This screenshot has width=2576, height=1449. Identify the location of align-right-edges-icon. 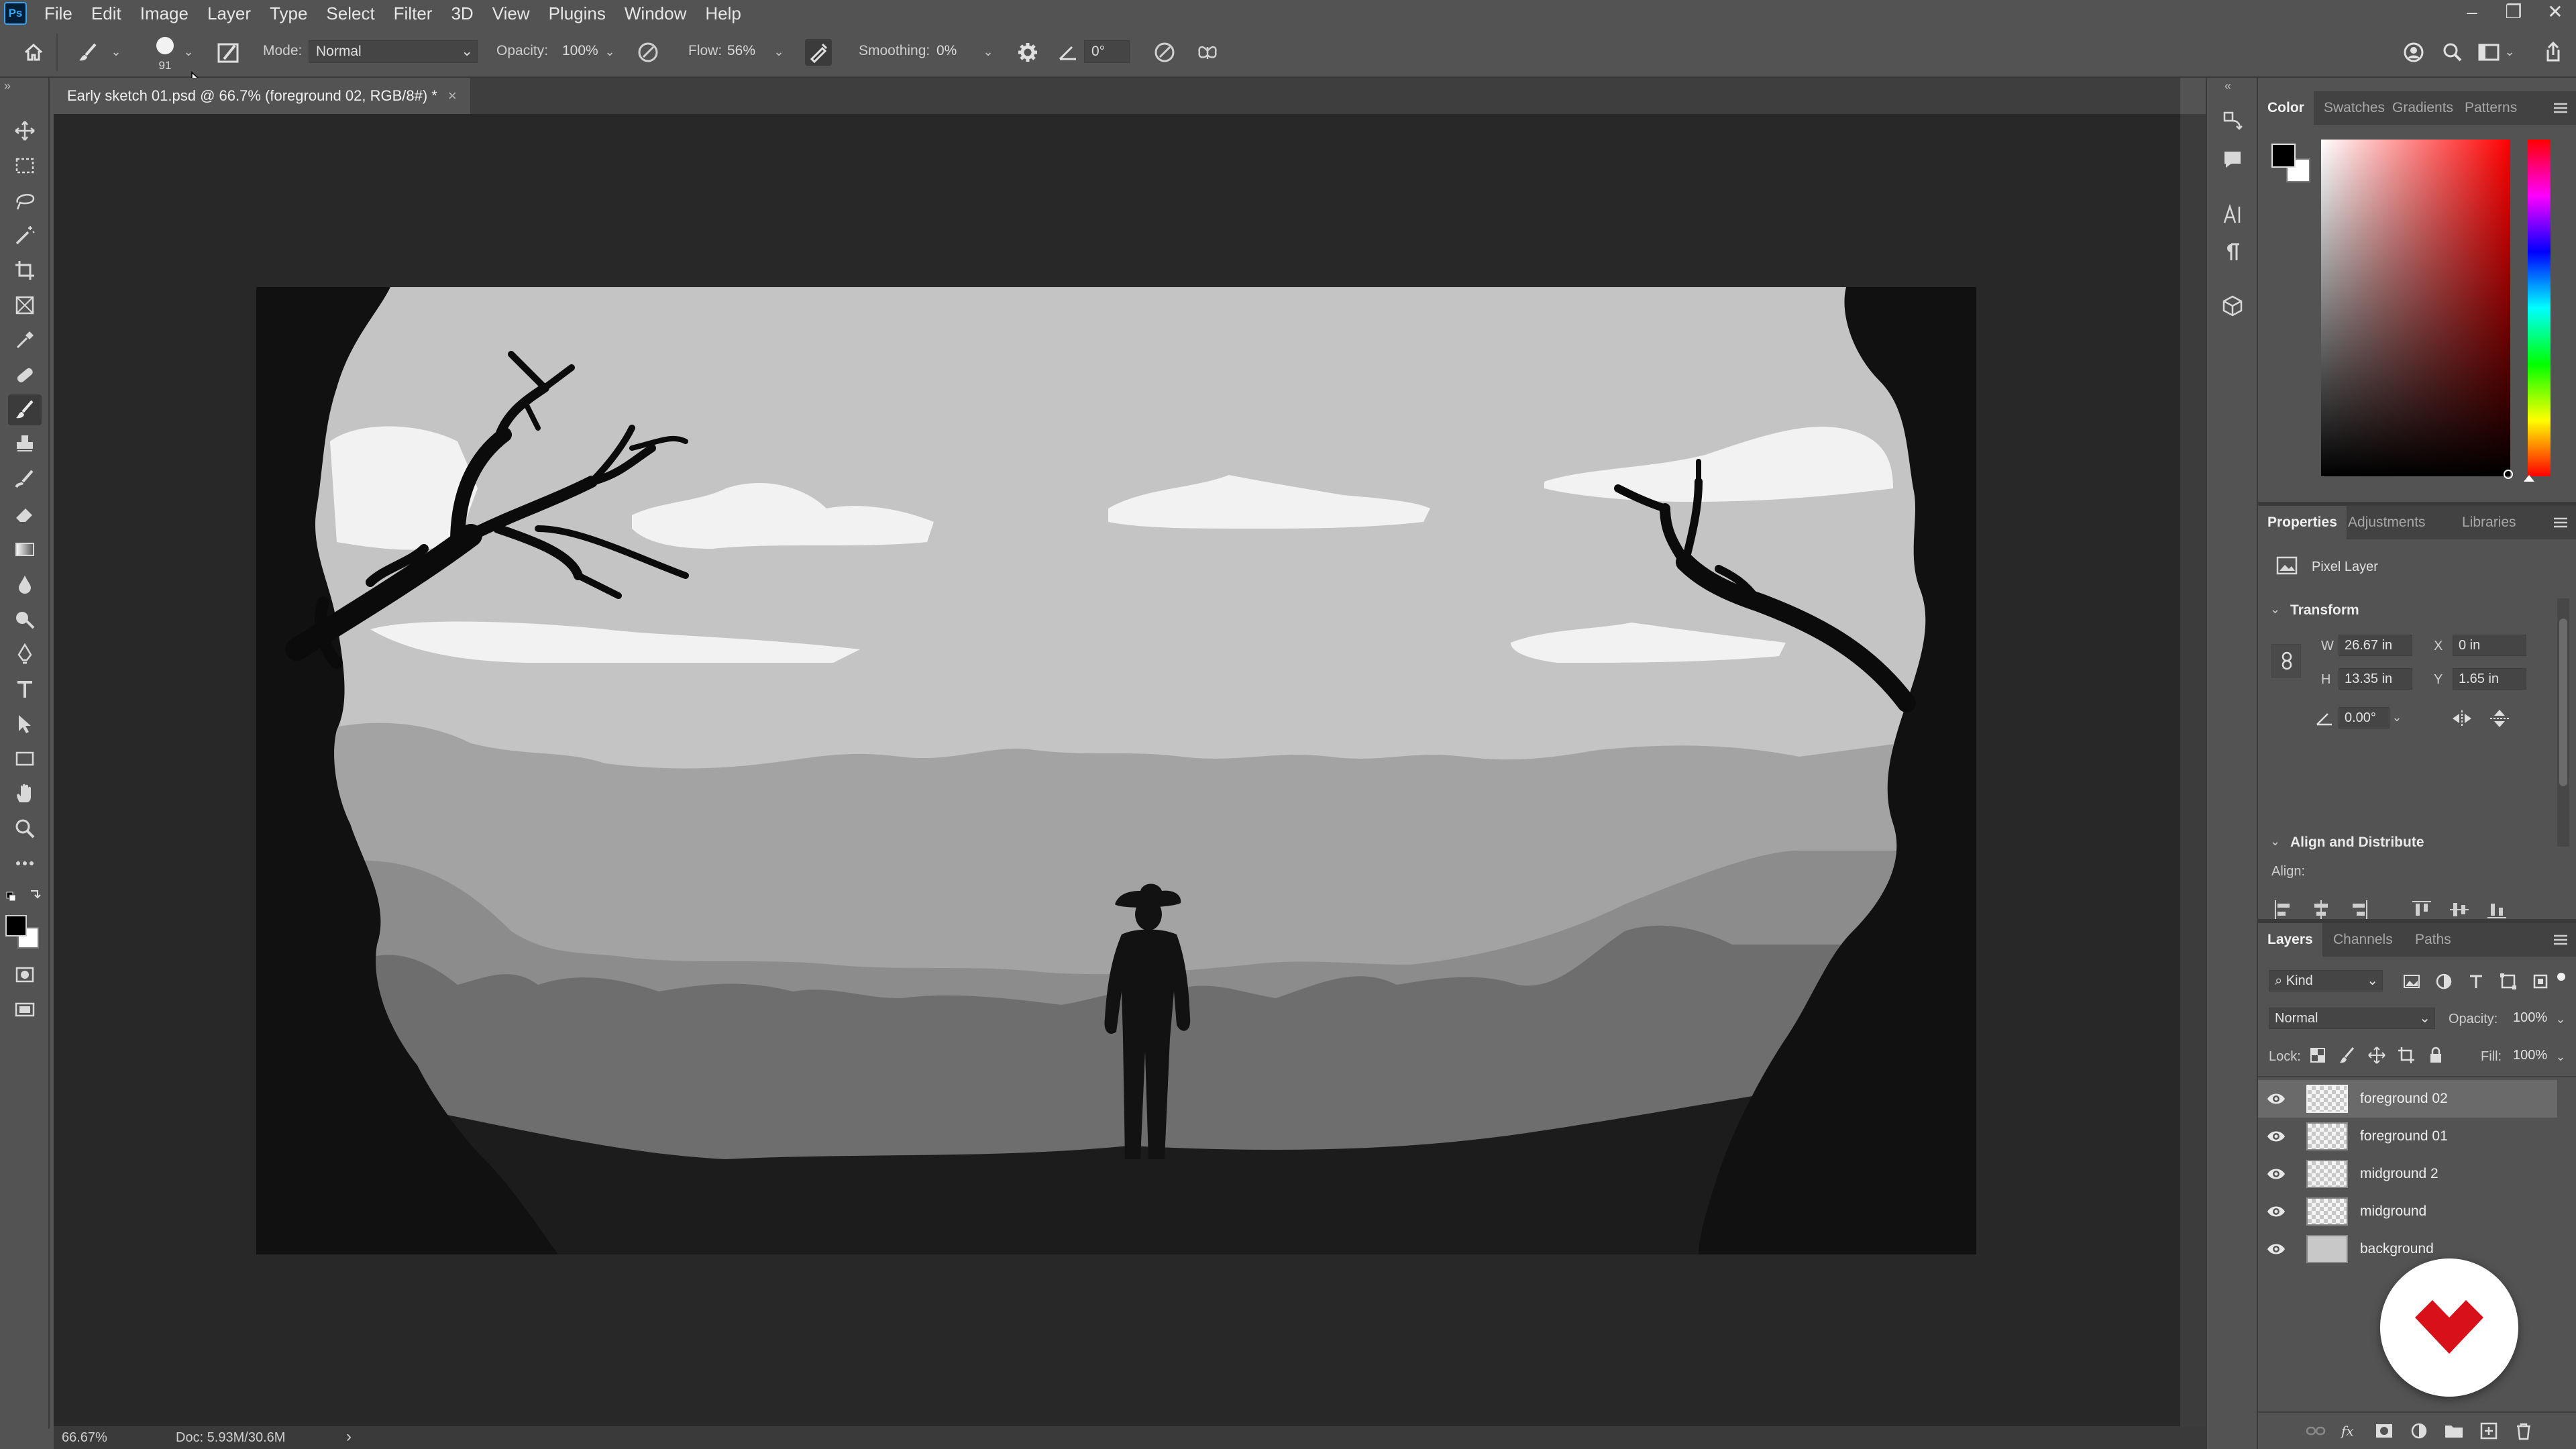
(2359, 910).